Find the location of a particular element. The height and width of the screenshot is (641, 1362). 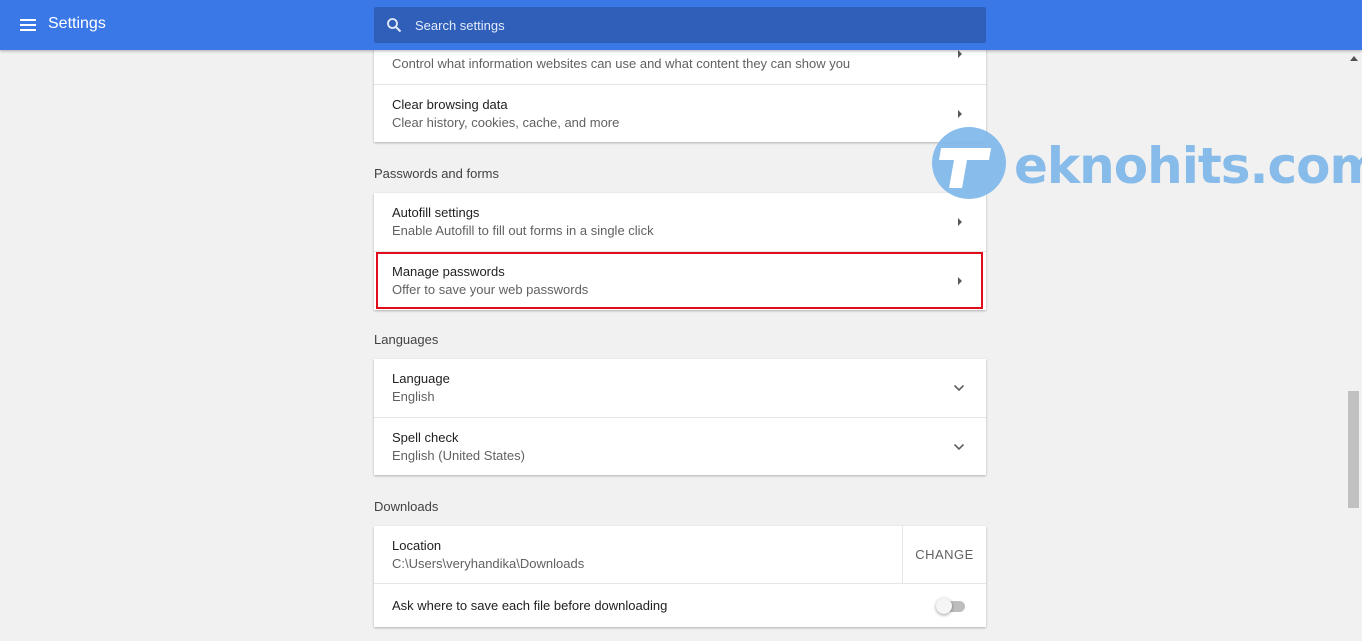

search-icon is located at coordinates (394, 25).